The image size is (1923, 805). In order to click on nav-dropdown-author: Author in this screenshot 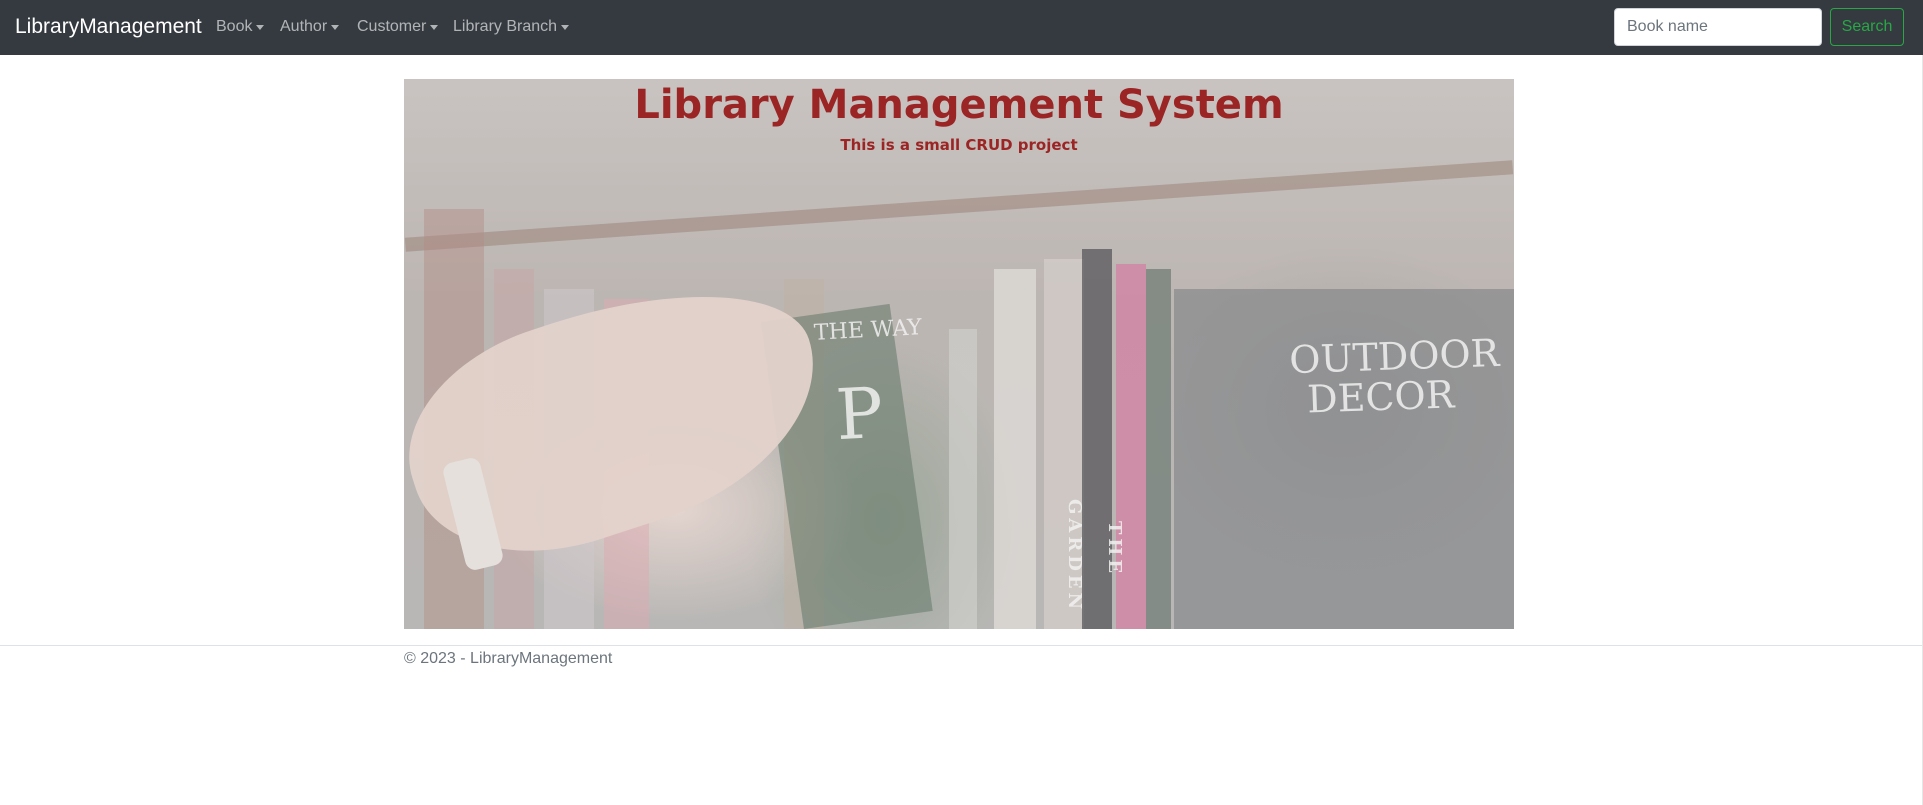, I will do `click(310, 27)`.